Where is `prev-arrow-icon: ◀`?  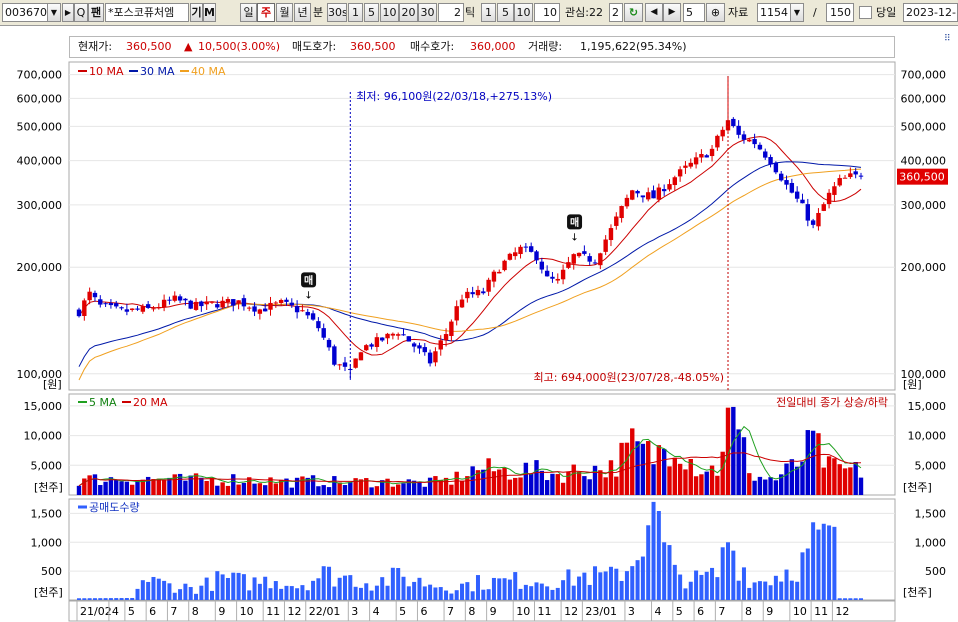
prev-arrow-icon: ◀ is located at coordinates (654, 12).